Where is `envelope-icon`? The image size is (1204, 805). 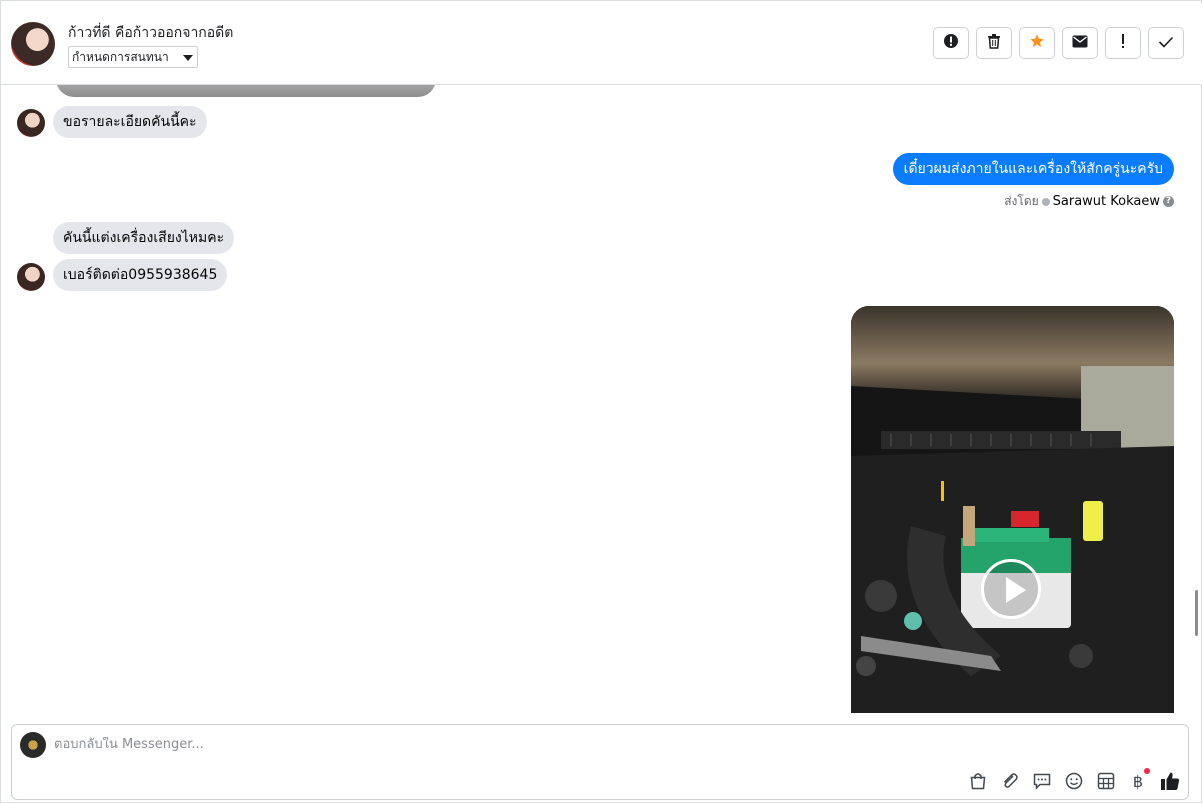
envelope-icon is located at coordinates (1080, 43).